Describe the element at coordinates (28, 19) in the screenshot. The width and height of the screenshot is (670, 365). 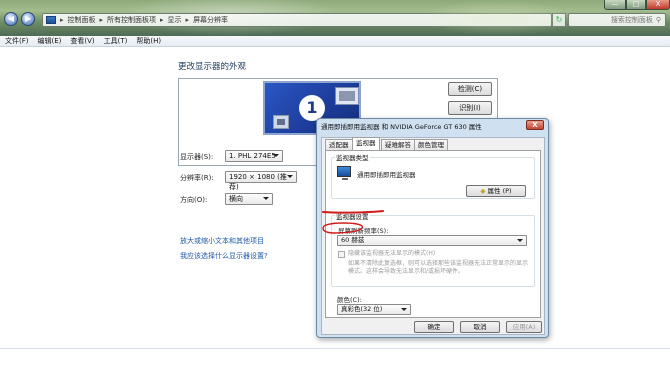
I see `forward-button: ▶` at that location.